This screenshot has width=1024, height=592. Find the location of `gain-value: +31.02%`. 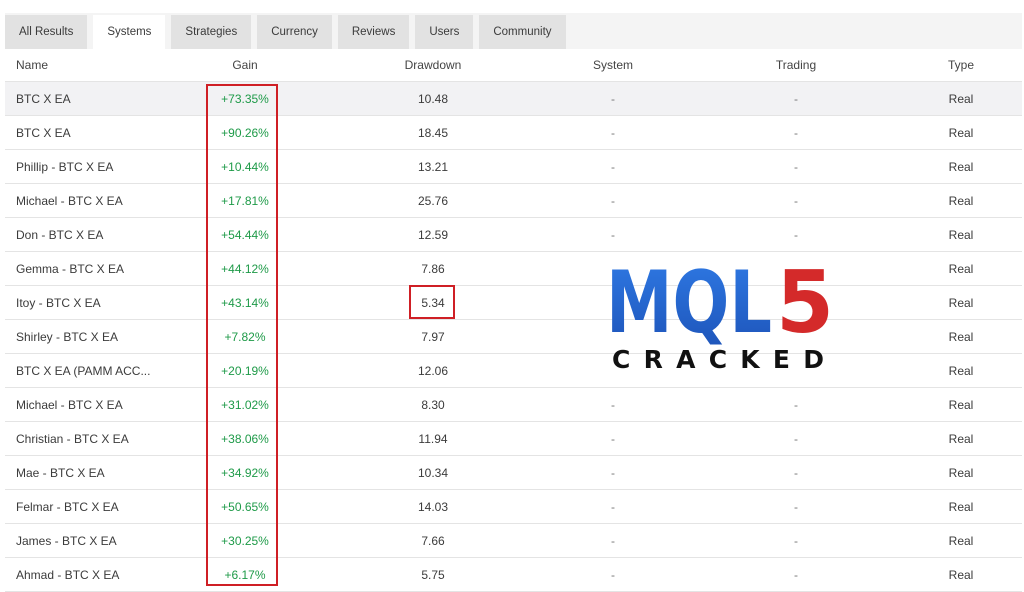

gain-value: +31.02% is located at coordinates (245, 404).